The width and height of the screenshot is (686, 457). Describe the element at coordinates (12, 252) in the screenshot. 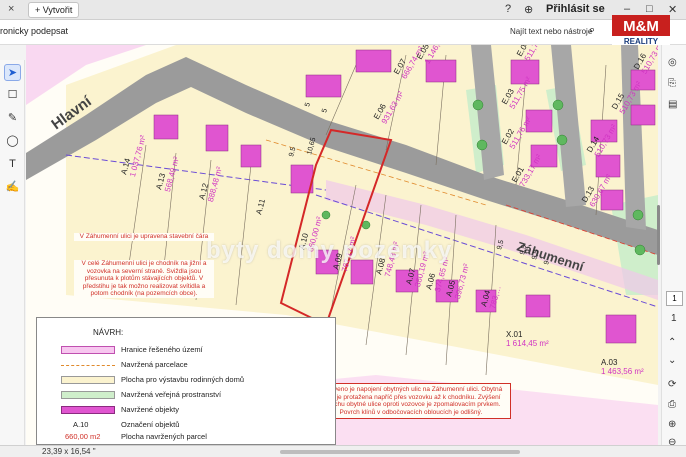

I see `left-tool-rail: ➤ ☐ ✎ ◯ T ✍` at that location.